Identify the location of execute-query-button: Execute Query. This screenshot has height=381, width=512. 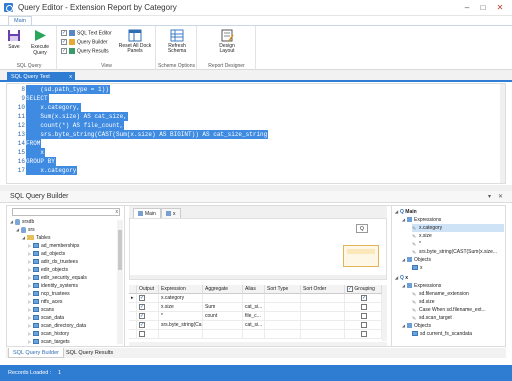
(40, 42).